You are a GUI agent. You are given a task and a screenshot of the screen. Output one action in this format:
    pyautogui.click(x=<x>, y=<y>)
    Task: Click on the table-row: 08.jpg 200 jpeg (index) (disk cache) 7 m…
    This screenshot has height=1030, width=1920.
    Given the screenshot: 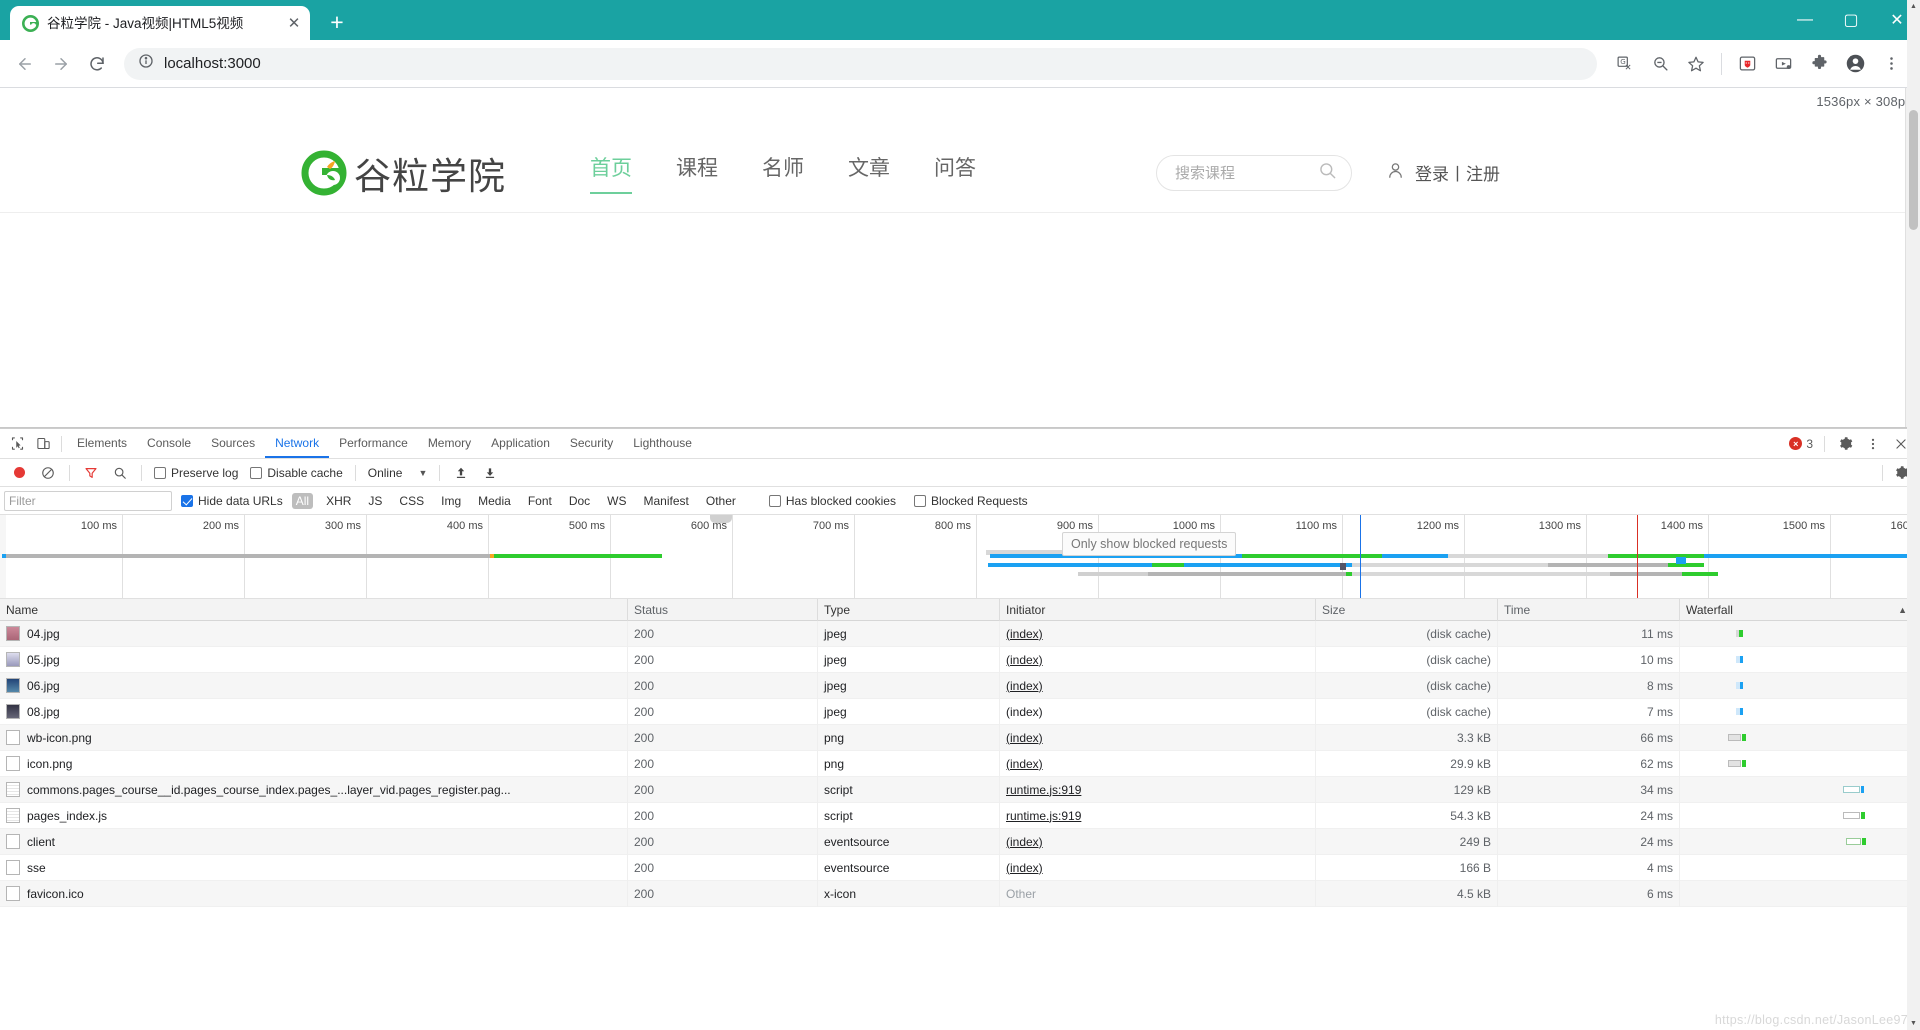 What is the action you would take?
    pyautogui.click(x=960, y=711)
    